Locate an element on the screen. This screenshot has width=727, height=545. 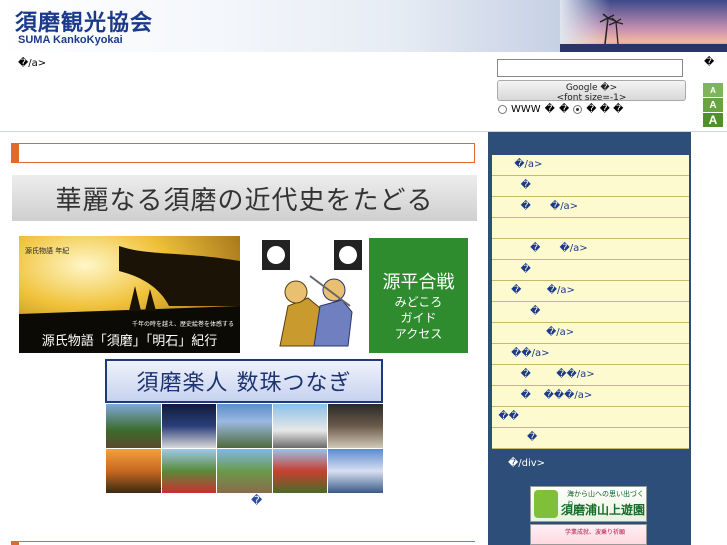
search-button-label: Google �> is located at coordinates (591, 88).